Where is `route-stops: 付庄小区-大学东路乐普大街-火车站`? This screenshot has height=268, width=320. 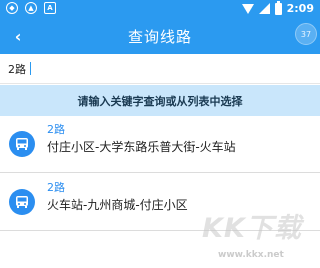 route-stops: 付庄小区-大学东路乐普大街-火车站 is located at coordinates (141, 147).